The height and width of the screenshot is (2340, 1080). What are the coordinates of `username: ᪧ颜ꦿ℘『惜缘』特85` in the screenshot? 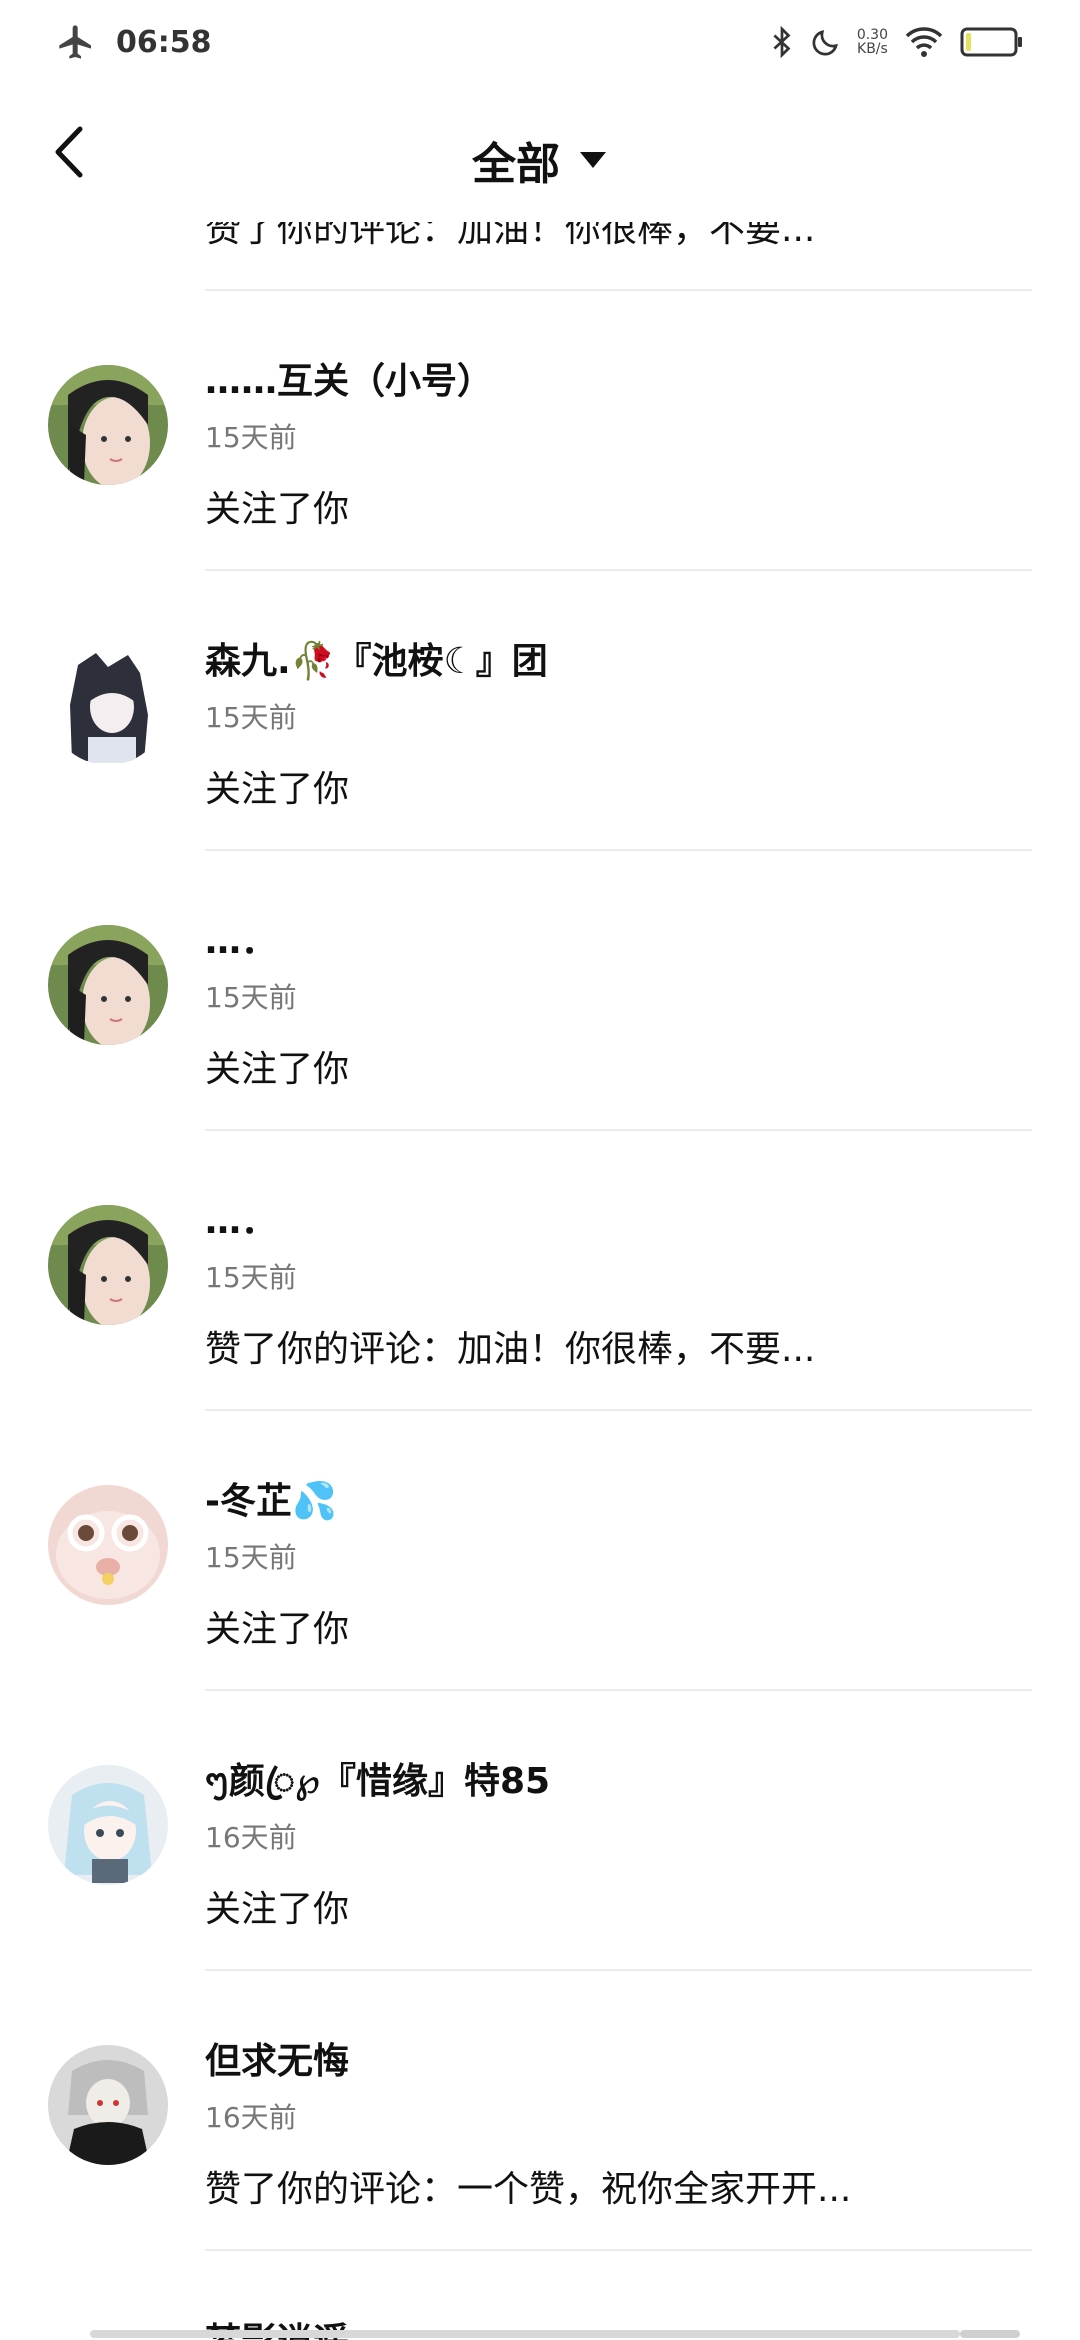 It's located at (377, 1789).